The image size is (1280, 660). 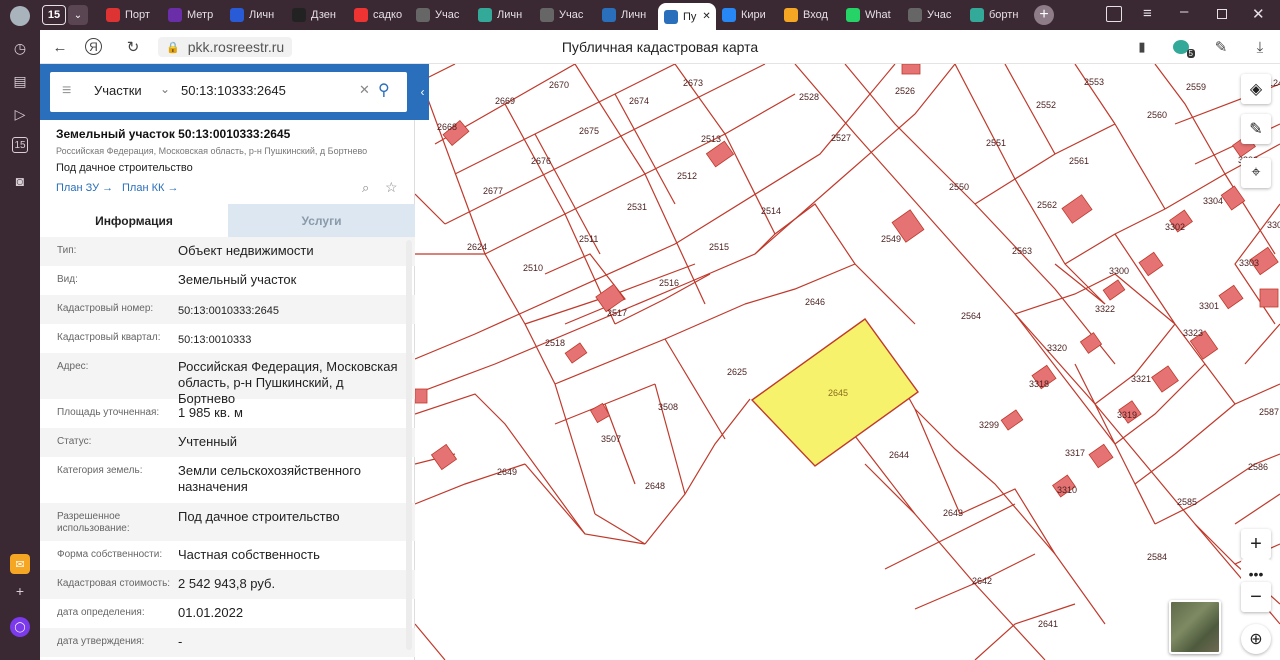 I want to click on info-value: Земельный участок, so click(x=237, y=279).